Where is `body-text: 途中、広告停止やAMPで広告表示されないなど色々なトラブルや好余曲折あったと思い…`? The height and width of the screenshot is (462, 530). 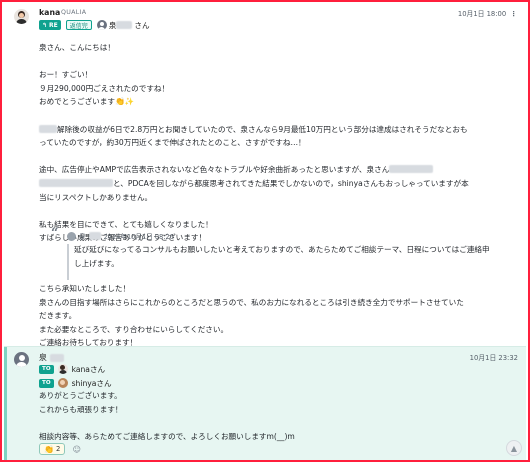
body-text: 途中、広告停止やAMPで広告表示されないなど色々なトラブルや好余曲折あったと思い… is located at coordinates (214, 170).